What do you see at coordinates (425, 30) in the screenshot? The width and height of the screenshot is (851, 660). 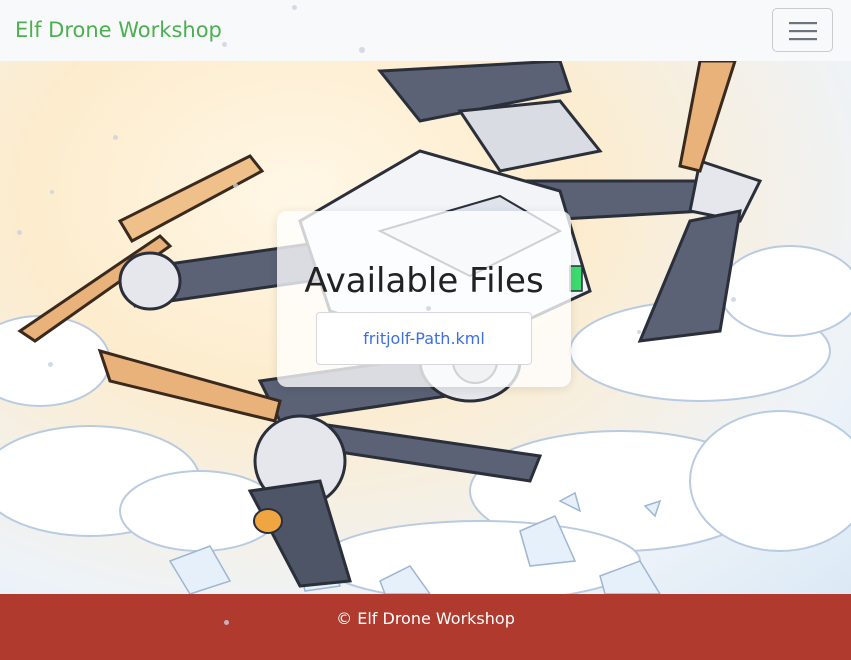 I see `navbar: Elf Drone Workshop` at bounding box center [425, 30].